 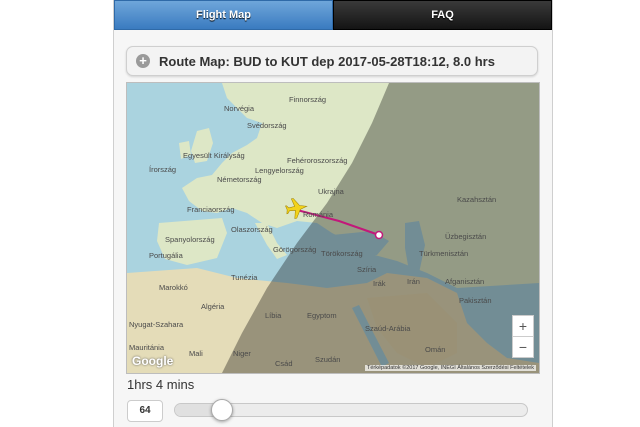 I want to click on tab-bar: Flight Map FAQ, so click(x=333, y=15).